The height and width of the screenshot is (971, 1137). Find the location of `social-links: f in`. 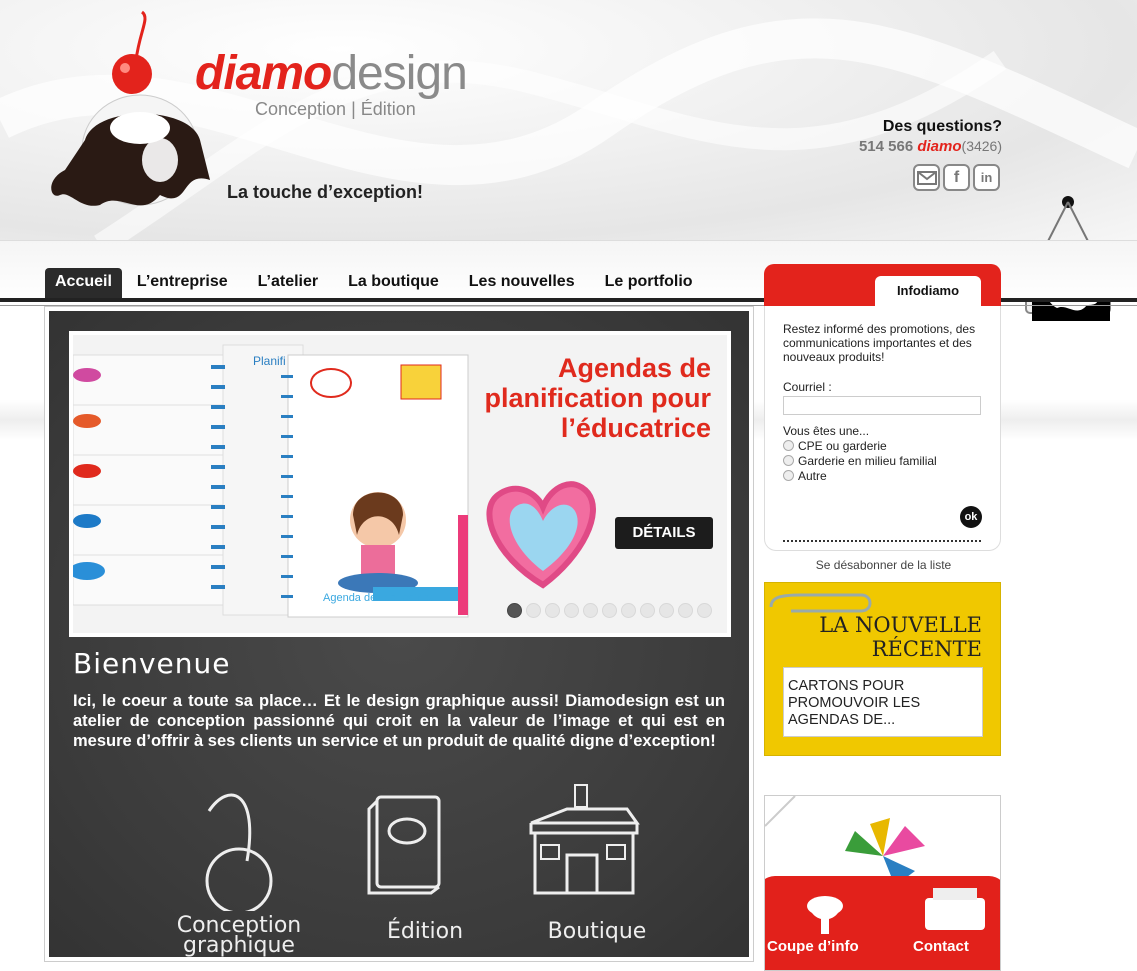

social-links: f in is located at coordinates (956, 177).